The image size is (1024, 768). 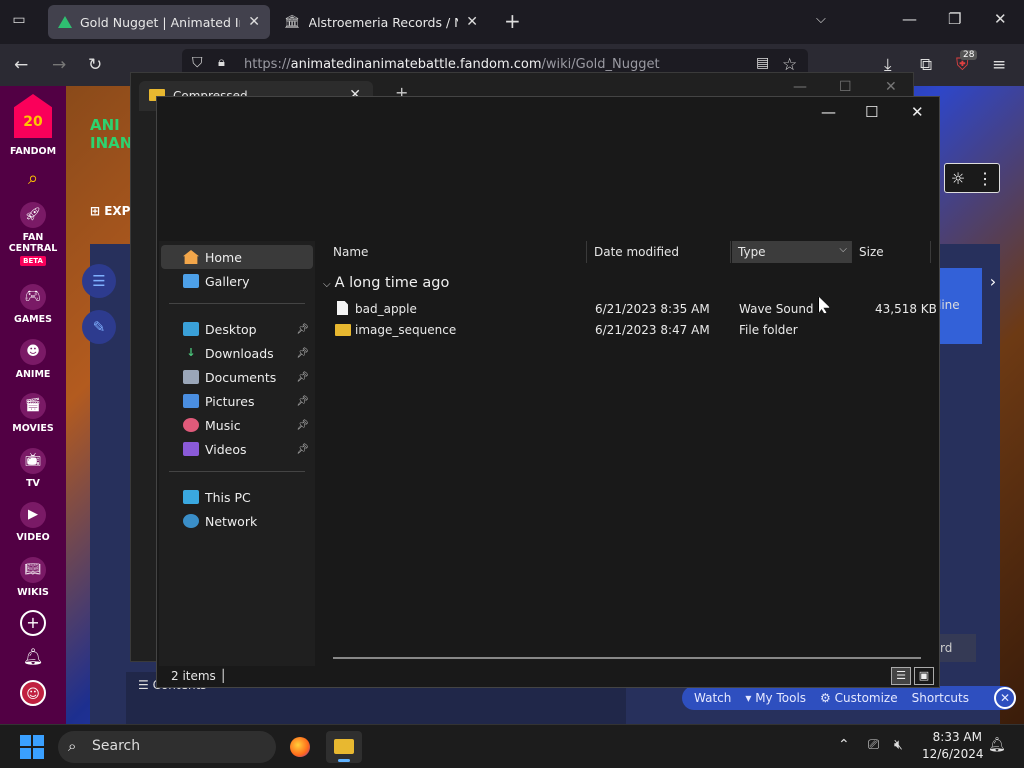 What do you see at coordinates (33, 116) in the screenshot?
I see `fandom-logo: 20` at bounding box center [33, 116].